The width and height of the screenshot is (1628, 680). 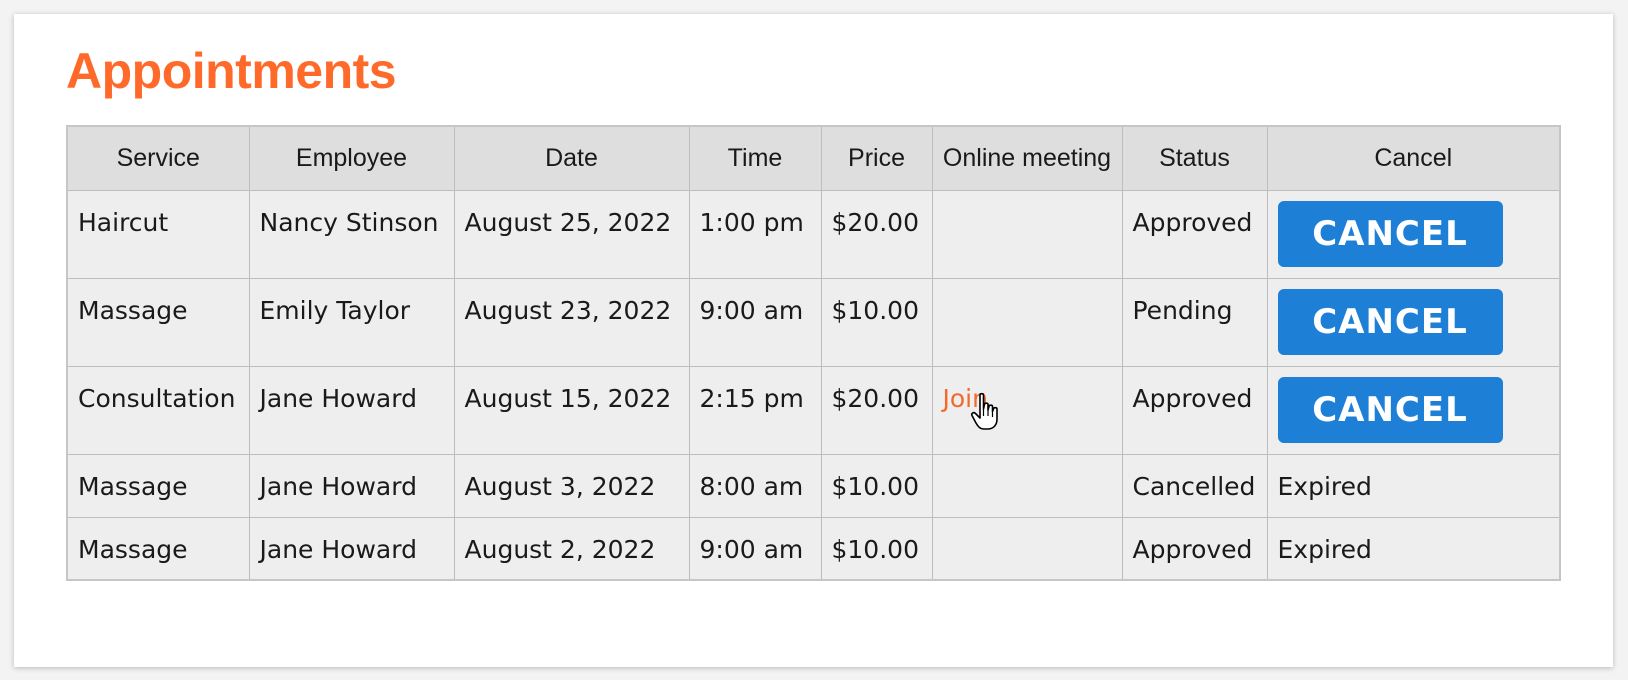 What do you see at coordinates (755, 410) in the screenshot?
I see `time-cell: 2:15 pm` at bounding box center [755, 410].